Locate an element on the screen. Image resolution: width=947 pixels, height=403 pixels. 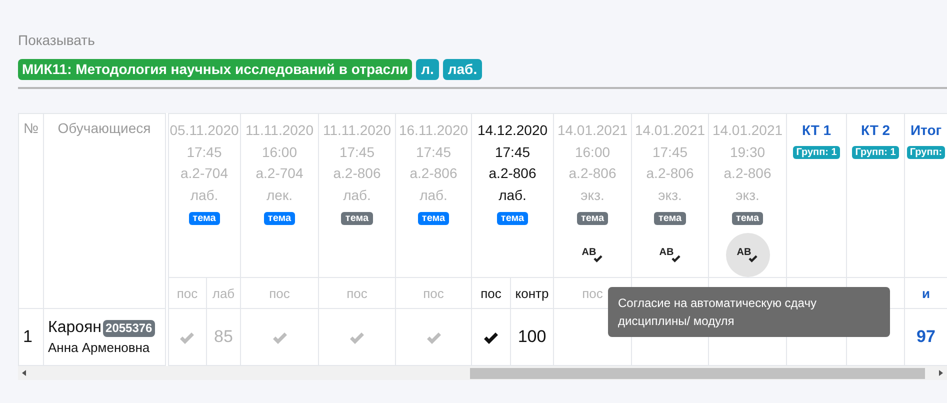
grade-value: 85 is located at coordinates (223, 336).